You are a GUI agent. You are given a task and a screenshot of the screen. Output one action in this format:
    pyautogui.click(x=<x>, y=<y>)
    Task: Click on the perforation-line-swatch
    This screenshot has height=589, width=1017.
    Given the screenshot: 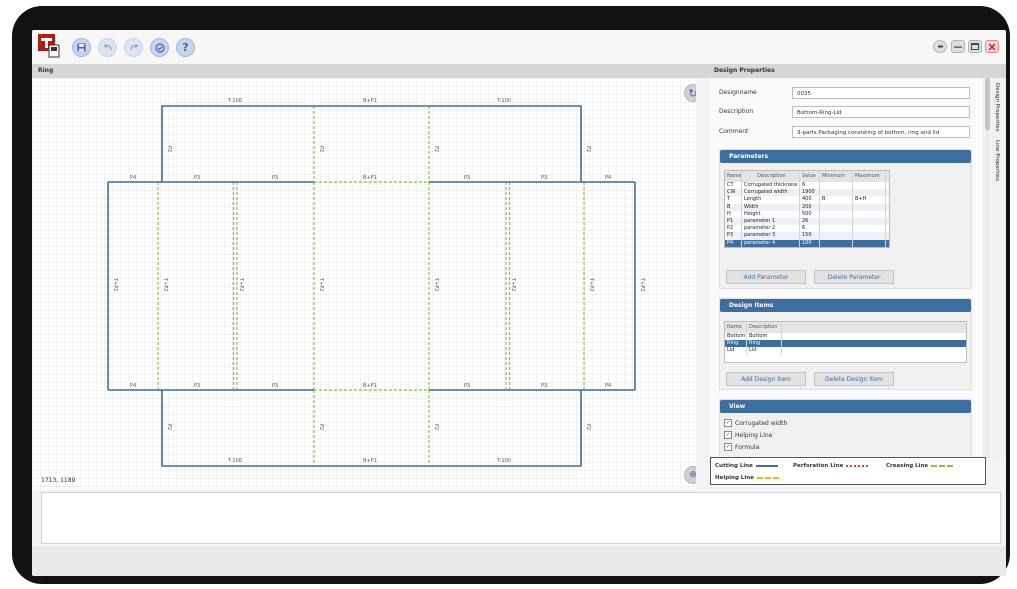 What is the action you would take?
    pyautogui.click(x=857, y=466)
    